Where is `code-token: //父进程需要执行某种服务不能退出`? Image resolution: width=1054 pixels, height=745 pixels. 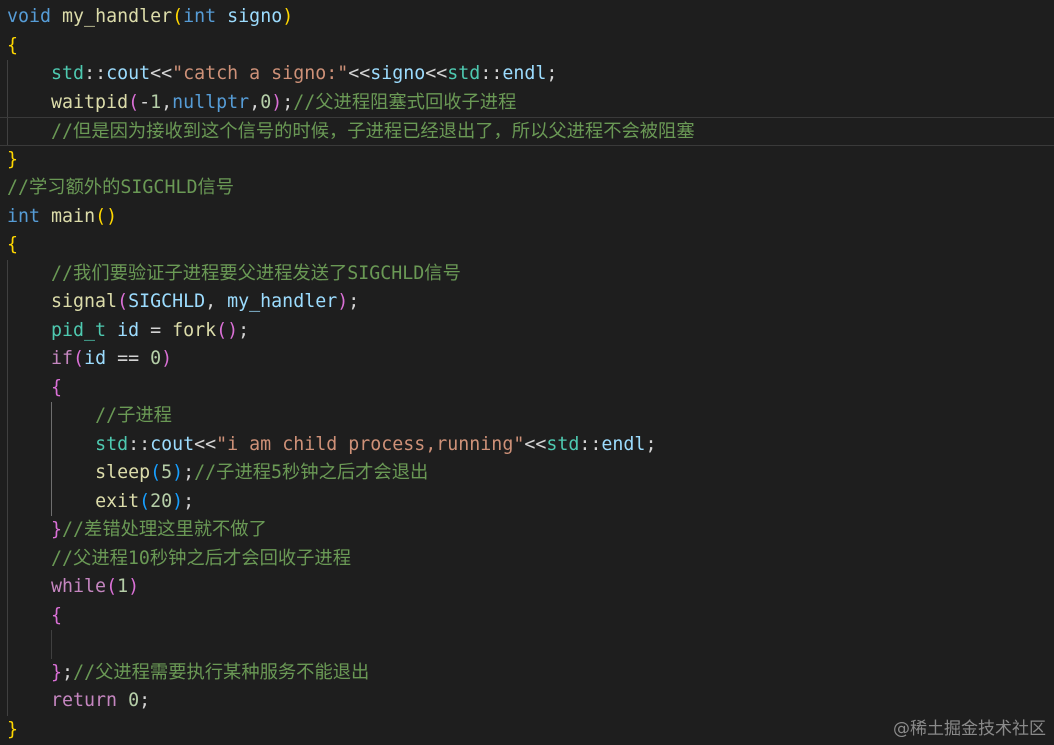
code-token: //父进程需要执行某种服务不能退出 is located at coordinates (221, 672).